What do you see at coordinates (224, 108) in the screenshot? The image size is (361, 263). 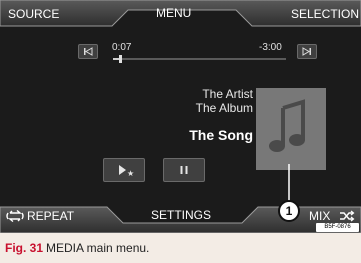 I see `album-name: The Album` at bounding box center [224, 108].